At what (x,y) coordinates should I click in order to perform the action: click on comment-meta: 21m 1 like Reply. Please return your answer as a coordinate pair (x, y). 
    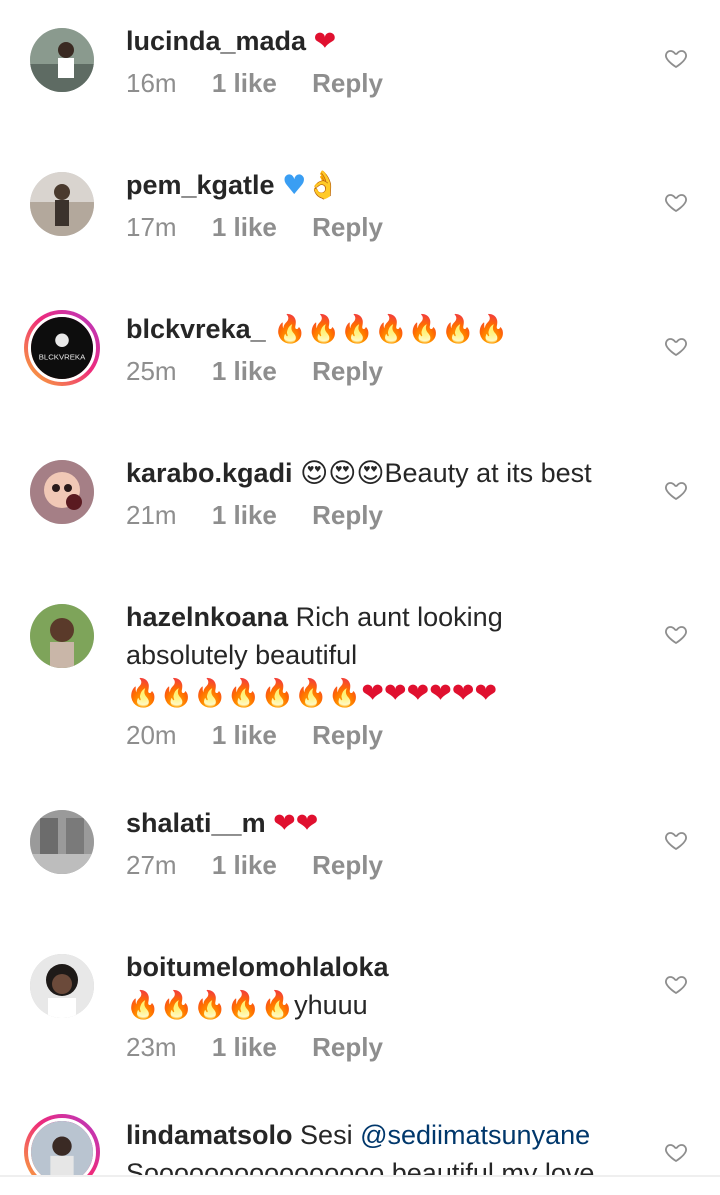
    Looking at the image, I should click on (386, 515).